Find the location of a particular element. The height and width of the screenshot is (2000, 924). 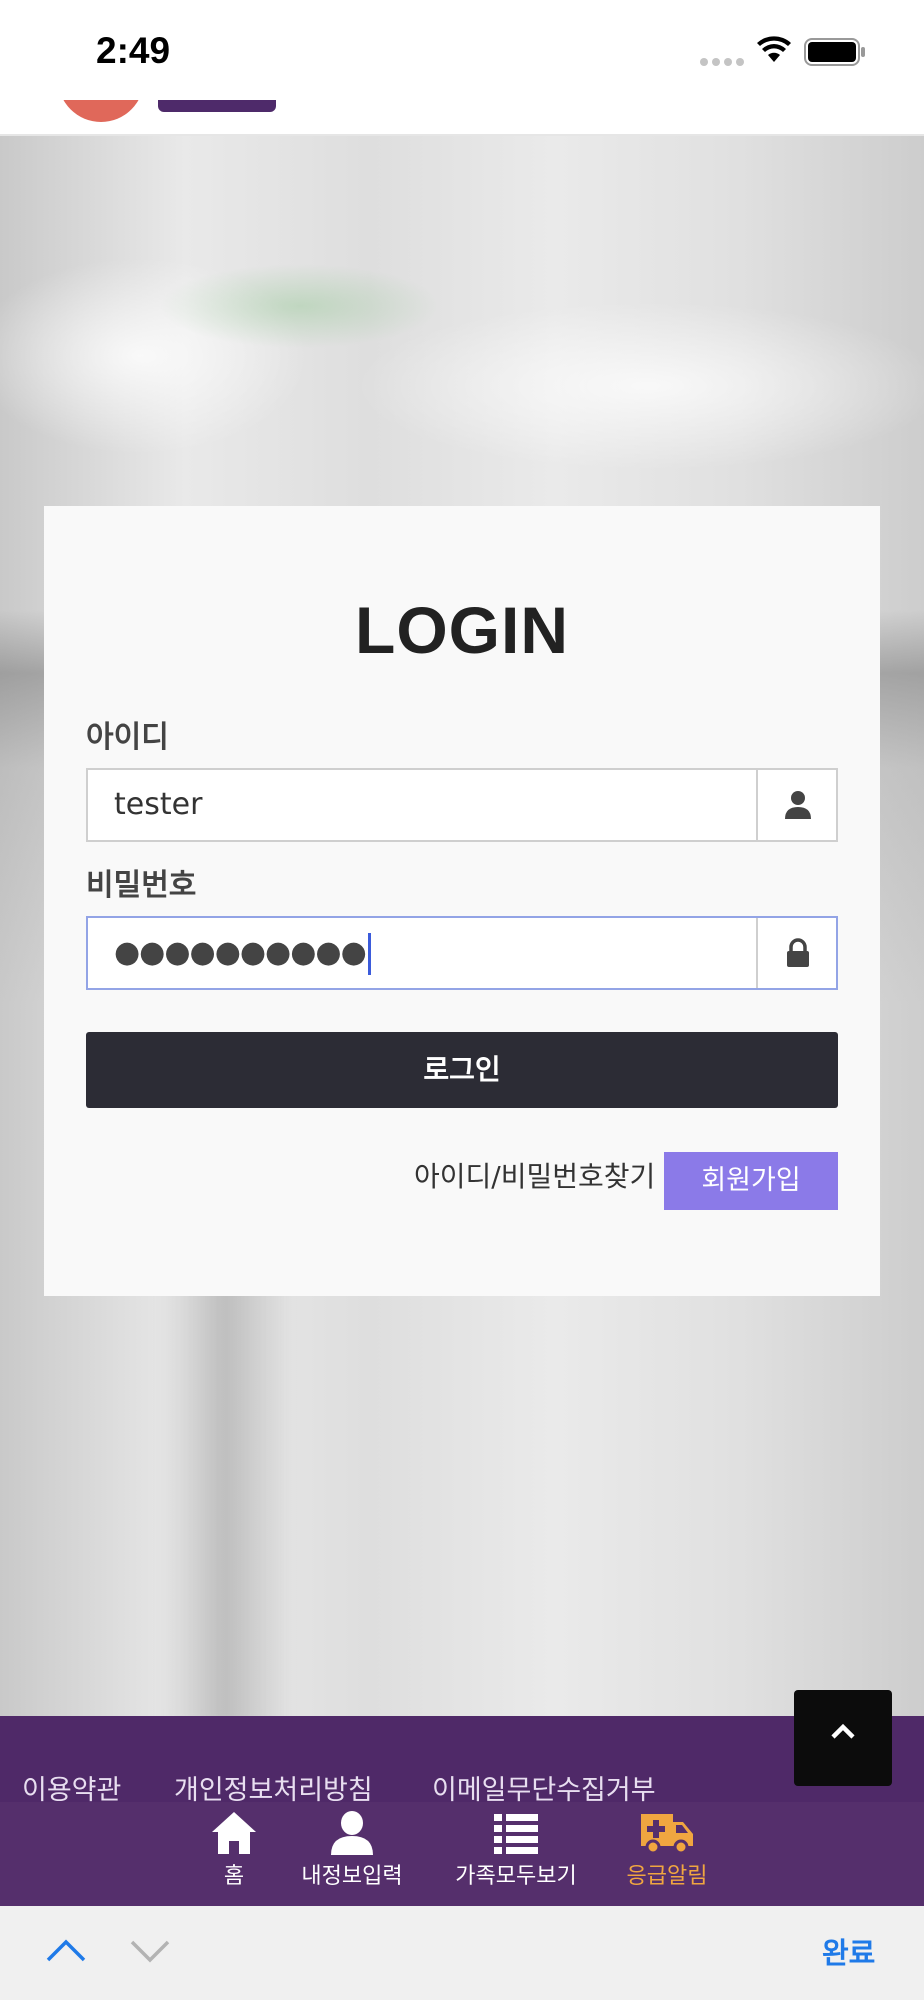

bottom-nav: 홈 내정보입력 가족모두보기 응급알림 is located at coordinates (462, 1854).